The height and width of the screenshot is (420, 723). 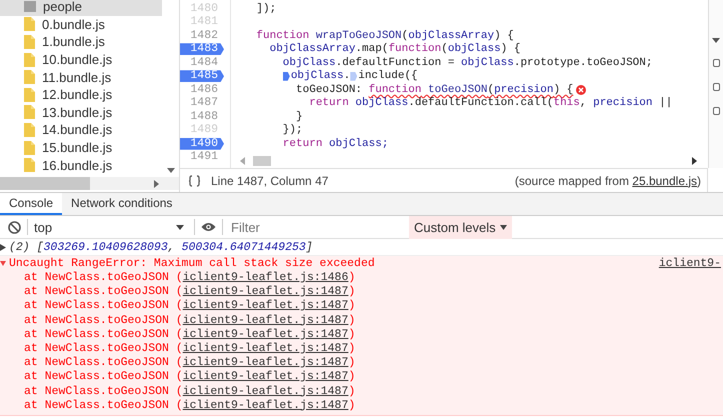 I want to click on file-tree-item: 0.bundle.js, so click(x=81, y=25).